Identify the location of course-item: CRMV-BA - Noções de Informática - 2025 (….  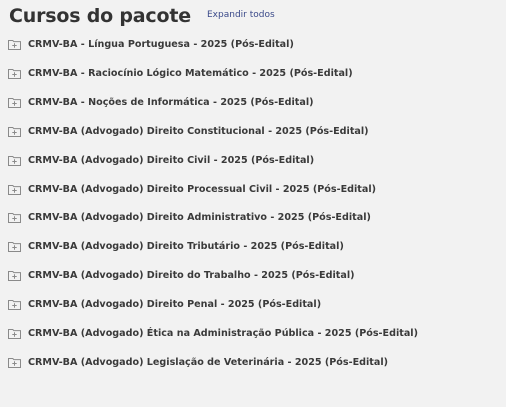
(161, 102).